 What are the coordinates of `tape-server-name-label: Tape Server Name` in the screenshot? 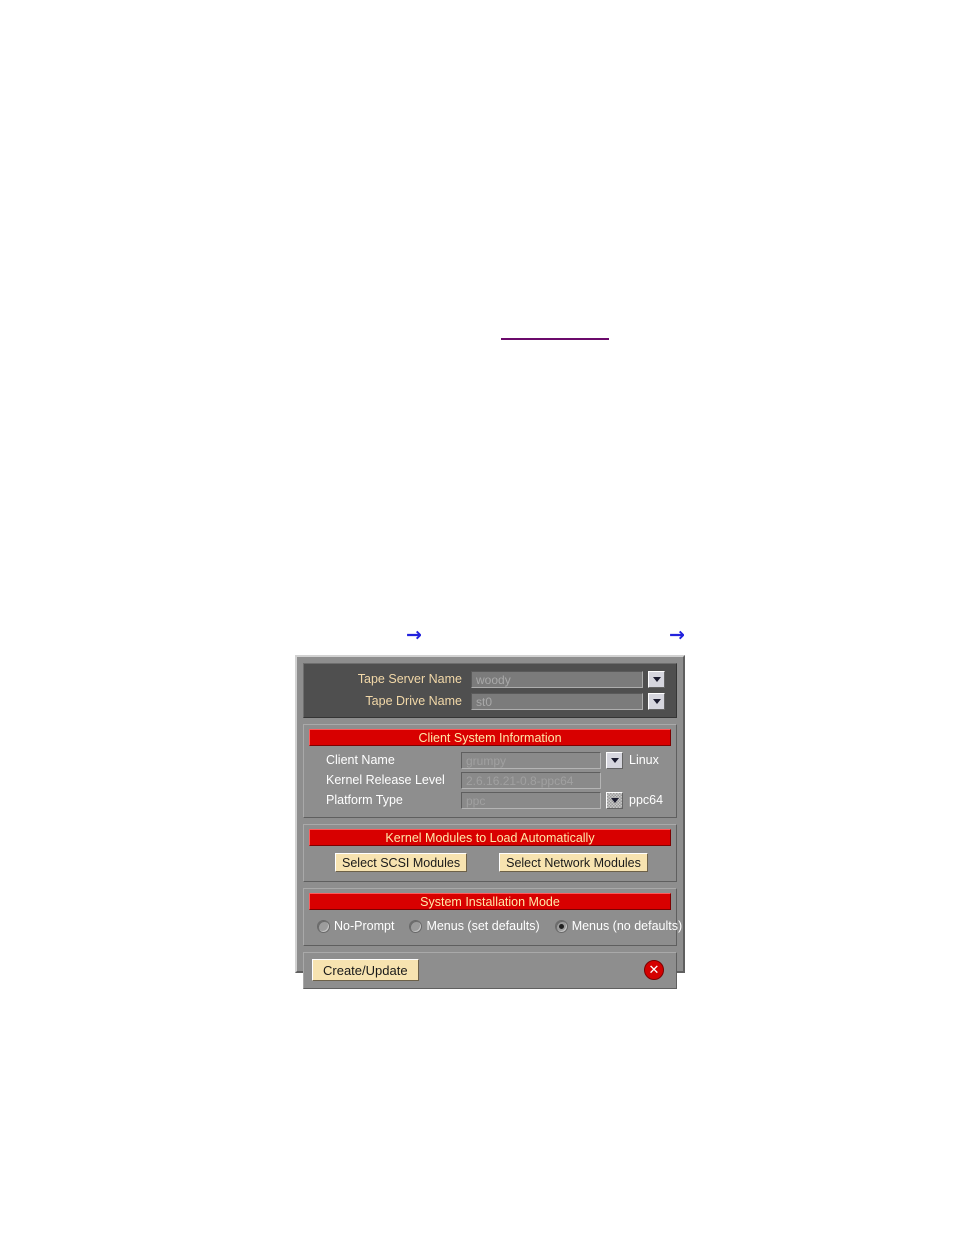 It's located at (409, 679).